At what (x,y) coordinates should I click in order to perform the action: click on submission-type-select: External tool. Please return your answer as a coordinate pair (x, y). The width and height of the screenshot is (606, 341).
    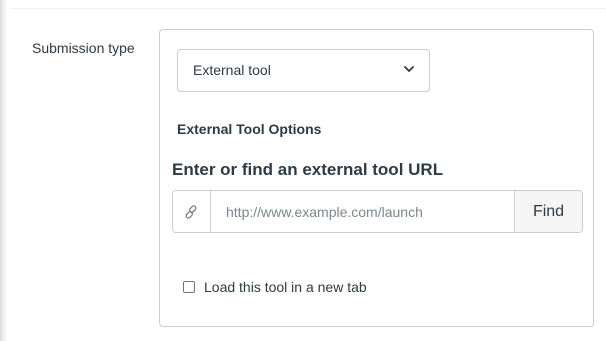
    Looking at the image, I should click on (303, 70).